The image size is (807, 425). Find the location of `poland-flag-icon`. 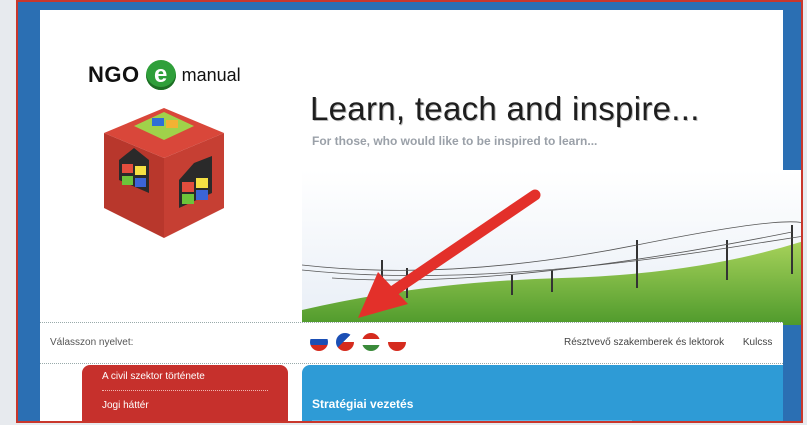

poland-flag-icon is located at coordinates (397, 342).